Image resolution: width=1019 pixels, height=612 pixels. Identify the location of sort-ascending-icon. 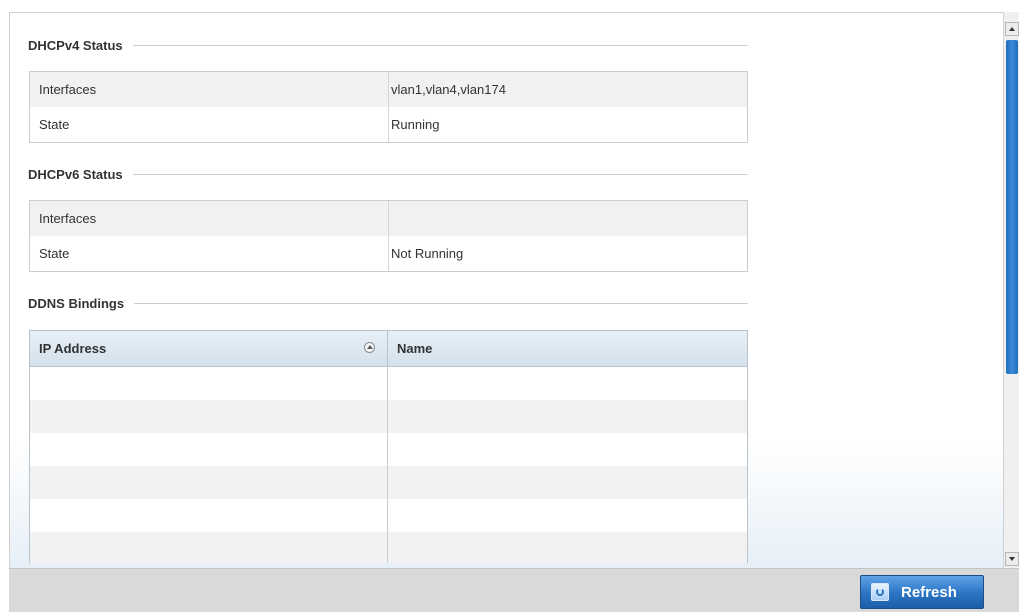
(369, 347).